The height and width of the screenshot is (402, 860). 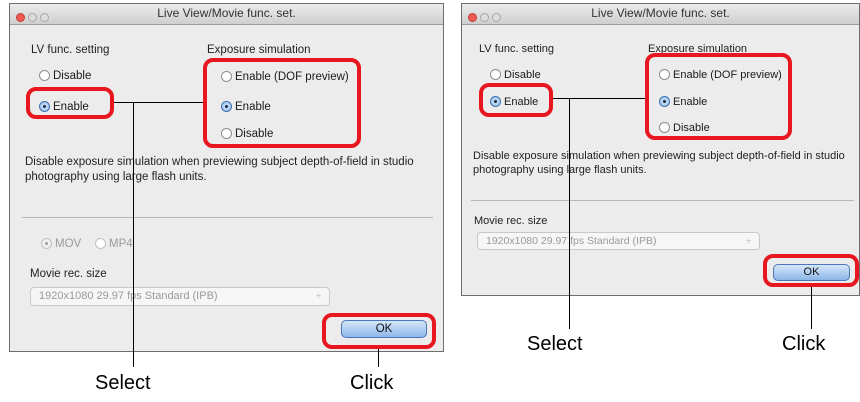 What do you see at coordinates (70, 103) in the screenshot?
I see `left-lv-enable-highlight` at bounding box center [70, 103].